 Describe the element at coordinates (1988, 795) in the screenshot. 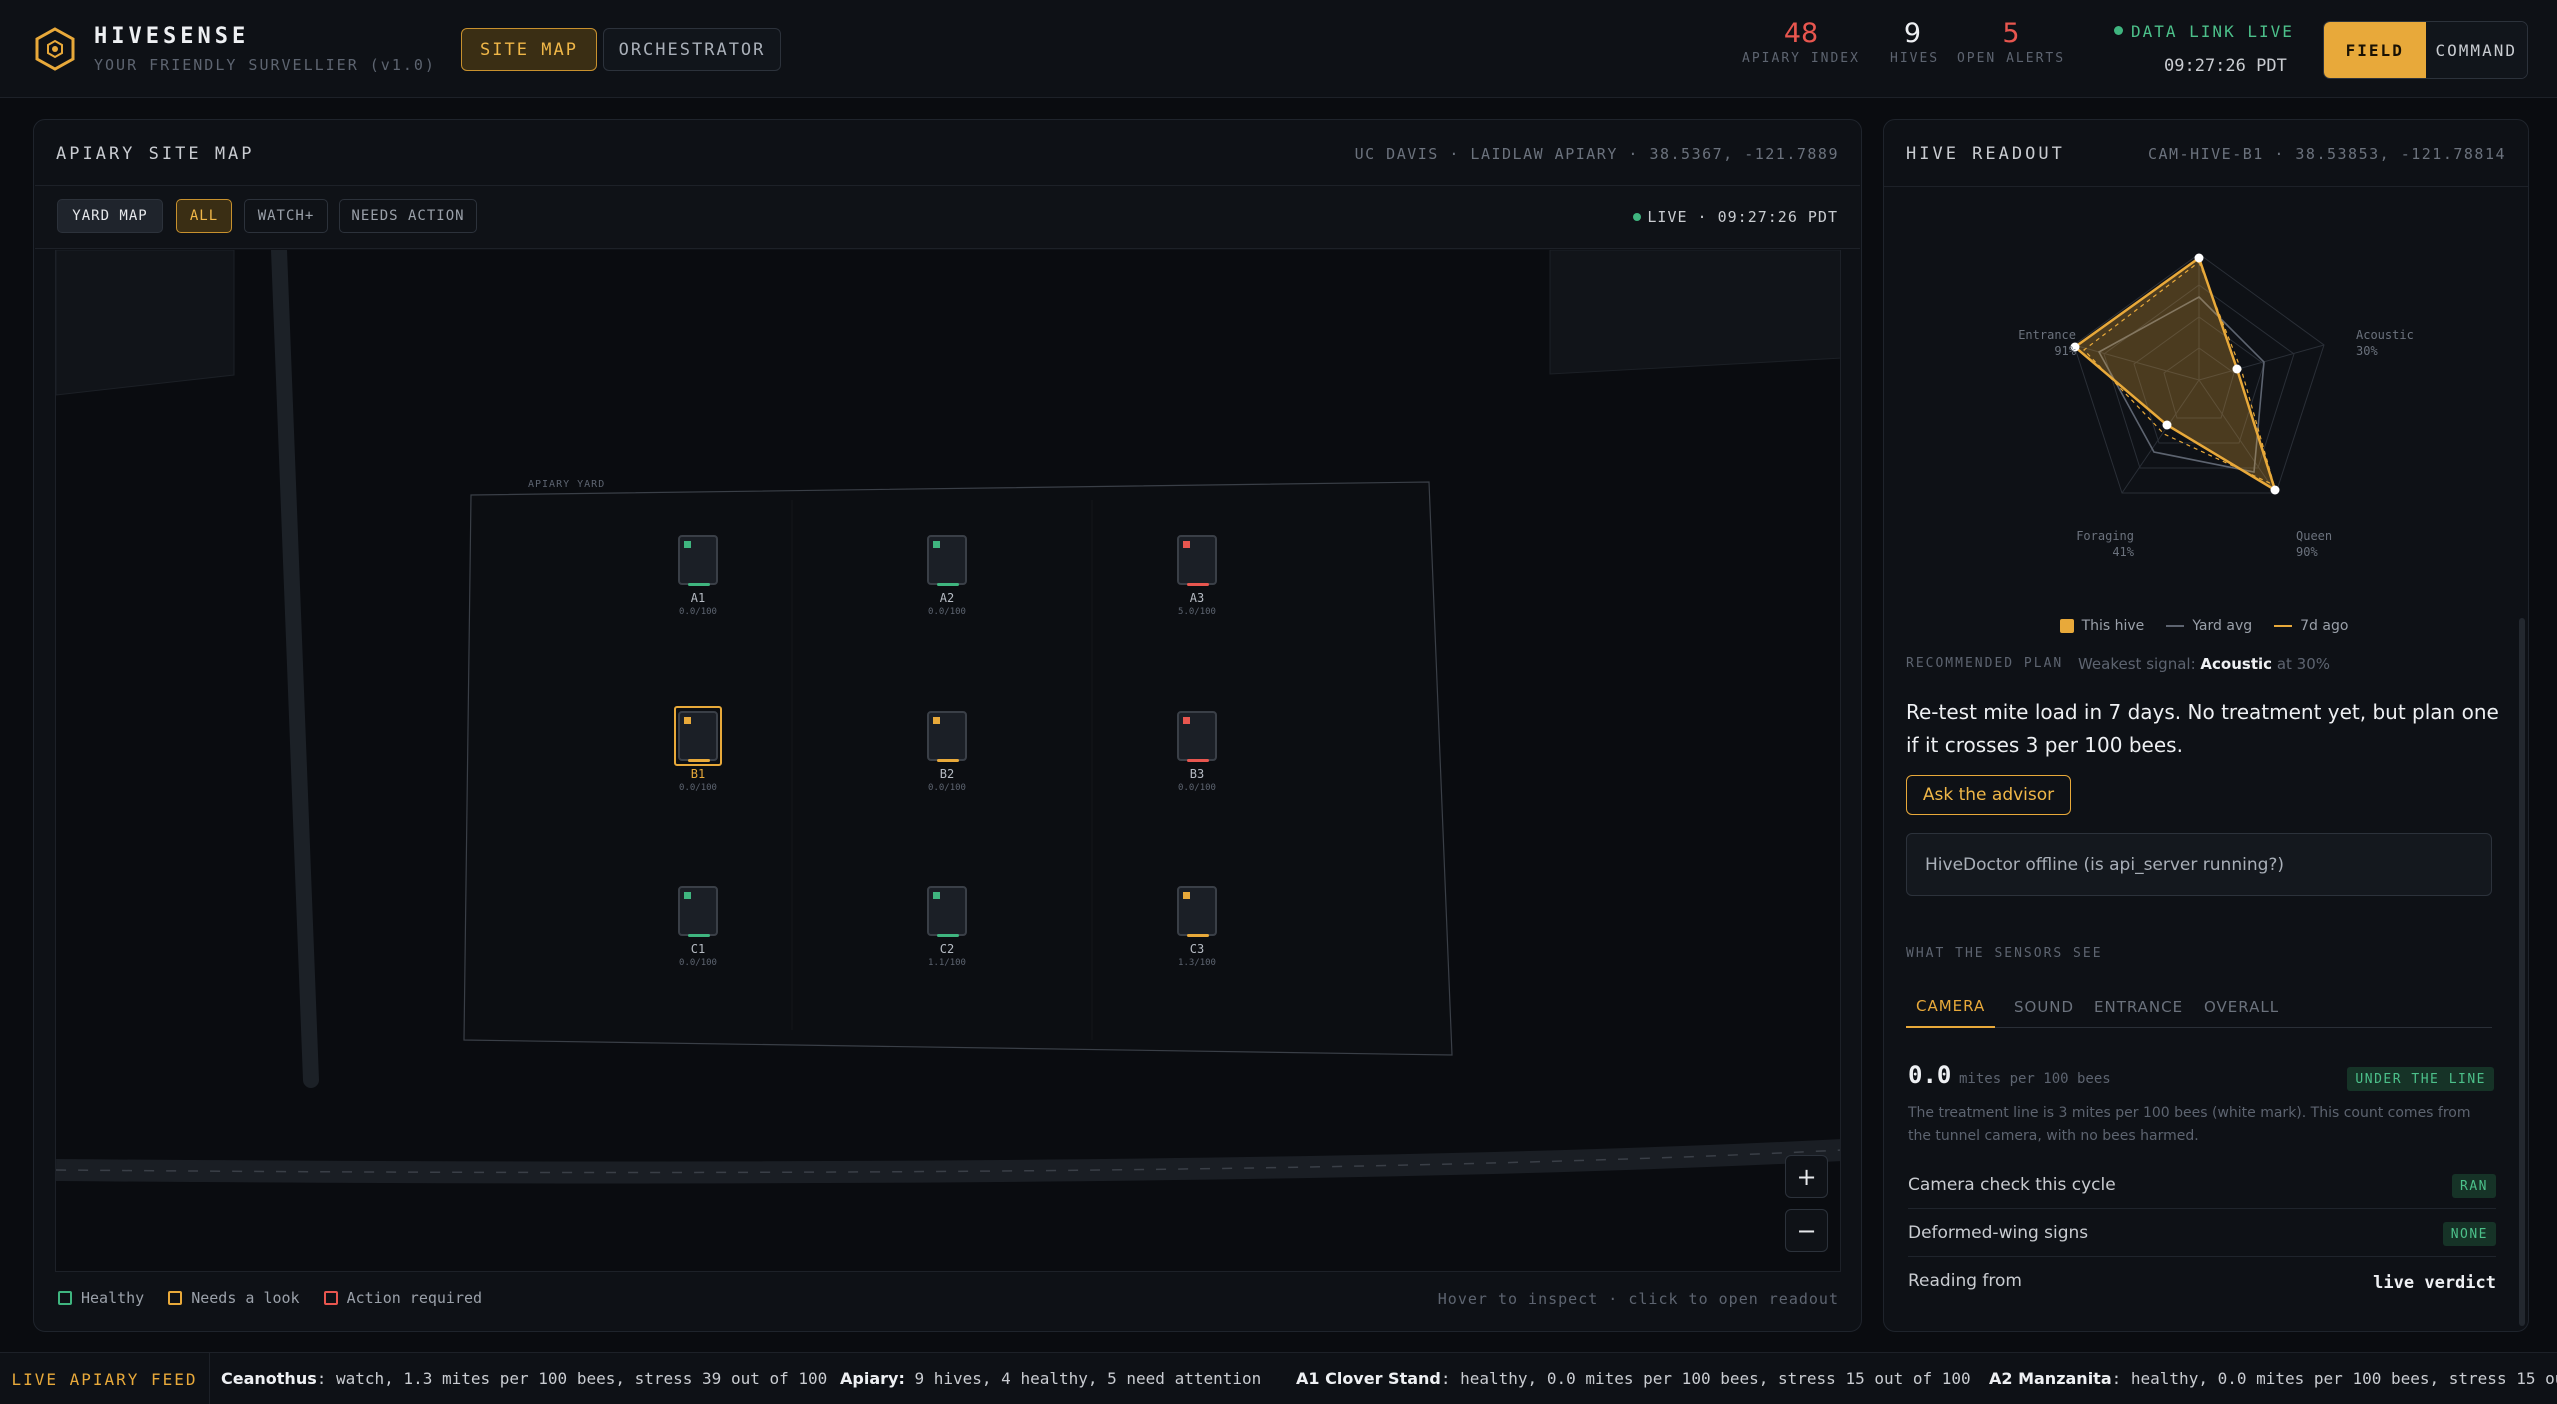

I see `ask-advisor-button: Ask the advisor` at that location.